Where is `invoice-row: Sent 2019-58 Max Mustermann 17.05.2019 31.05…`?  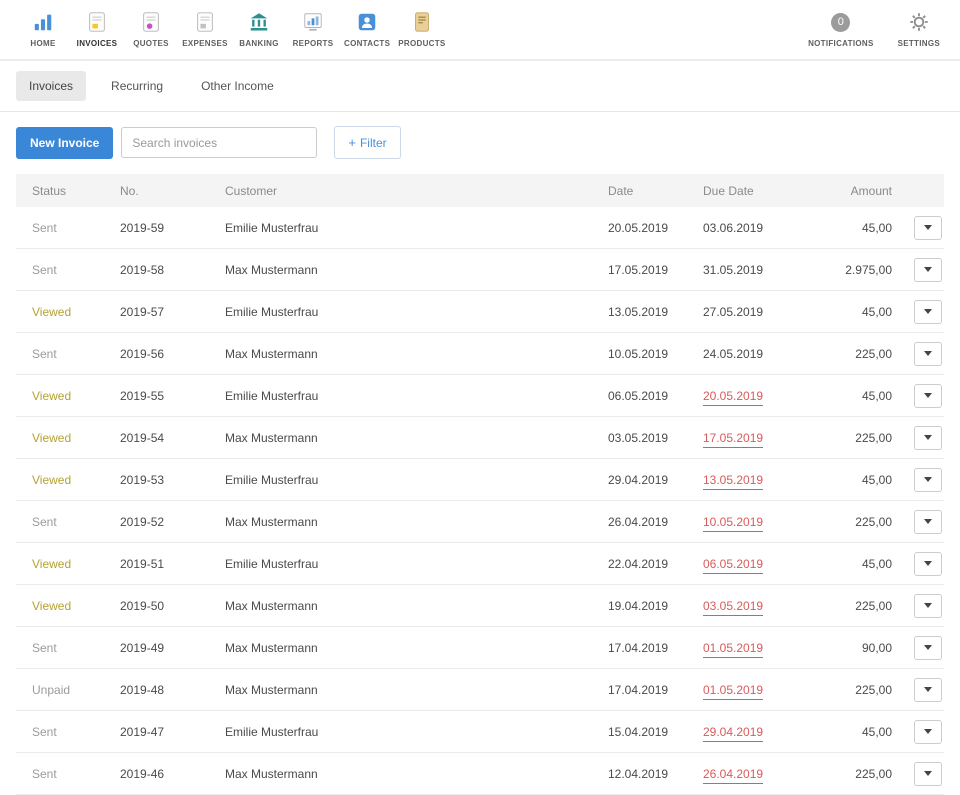
invoice-row: Sent 2019-58 Max Mustermann 17.05.2019 31.05… is located at coordinates (480, 270).